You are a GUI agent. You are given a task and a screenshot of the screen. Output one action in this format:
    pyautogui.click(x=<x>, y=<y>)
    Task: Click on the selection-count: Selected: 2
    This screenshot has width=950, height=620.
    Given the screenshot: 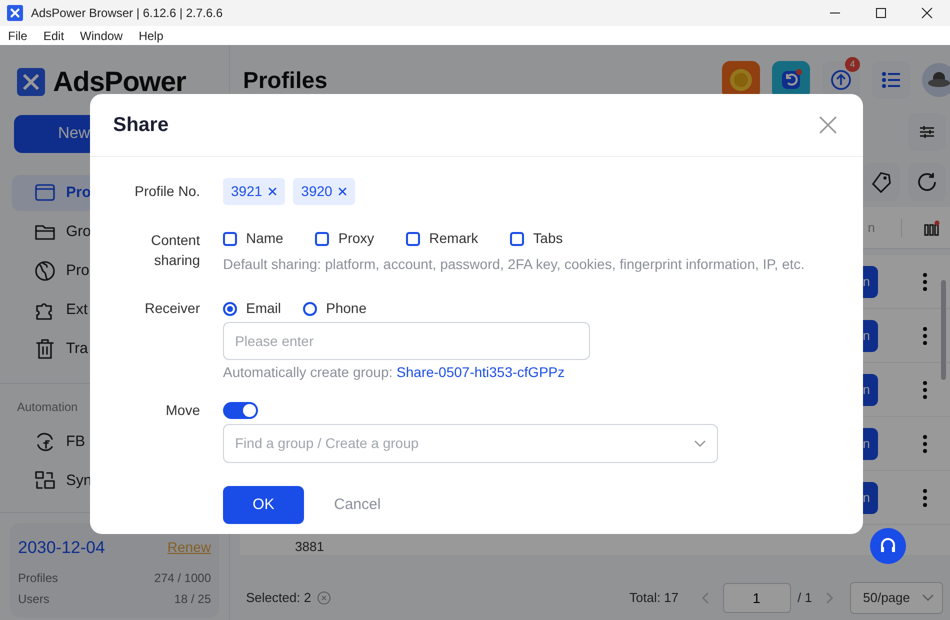 What is the action you would take?
    pyautogui.click(x=279, y=597)
    